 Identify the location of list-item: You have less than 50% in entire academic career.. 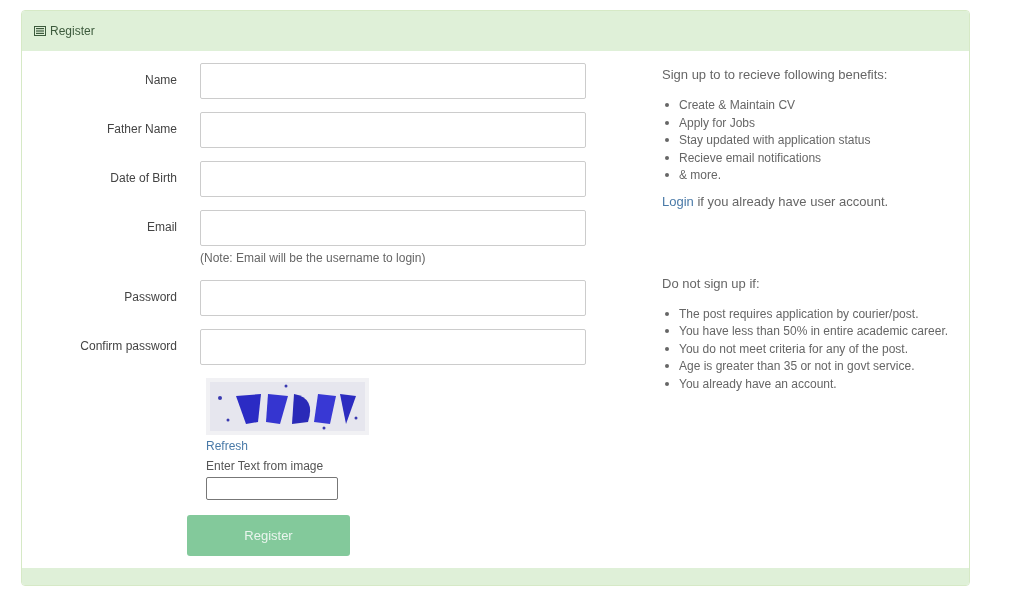
(814, 332).